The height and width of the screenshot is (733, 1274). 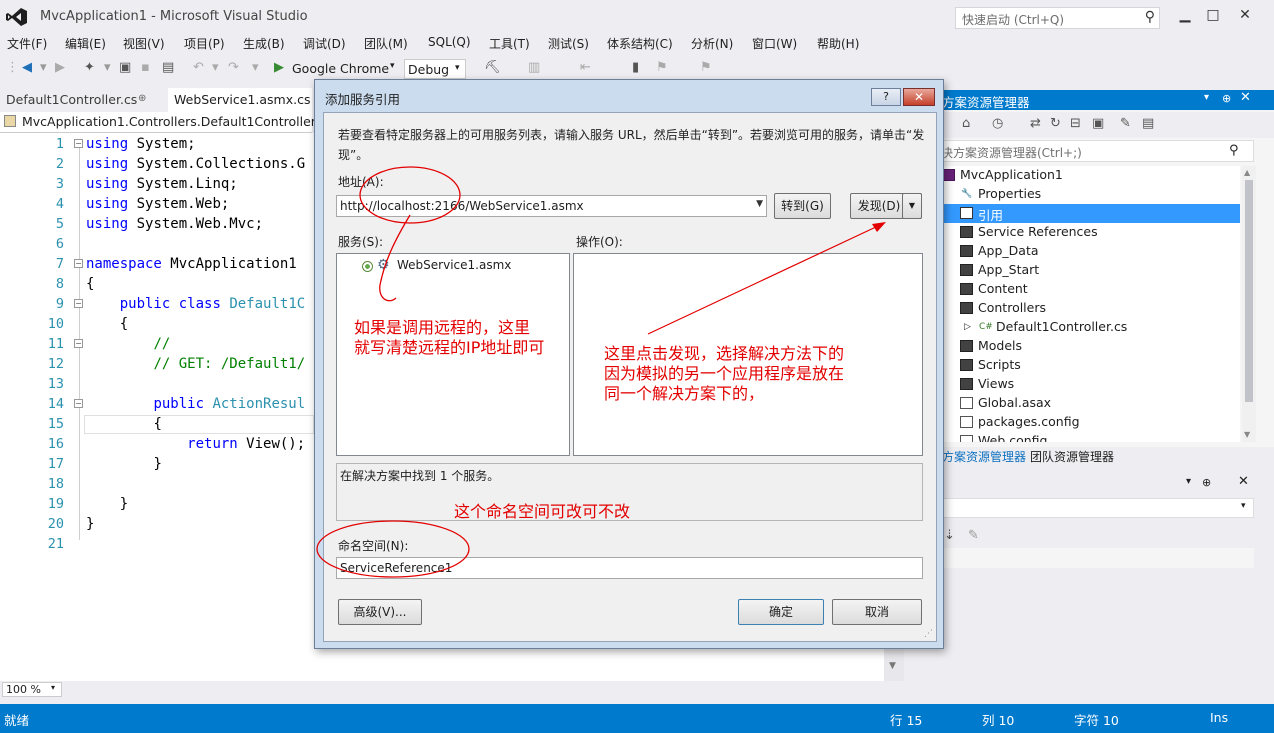 What do you see at coordinates (1055, 123) in the screenshot?
I see `refresh-icon: ↻` at bounding box center [1055, 123].